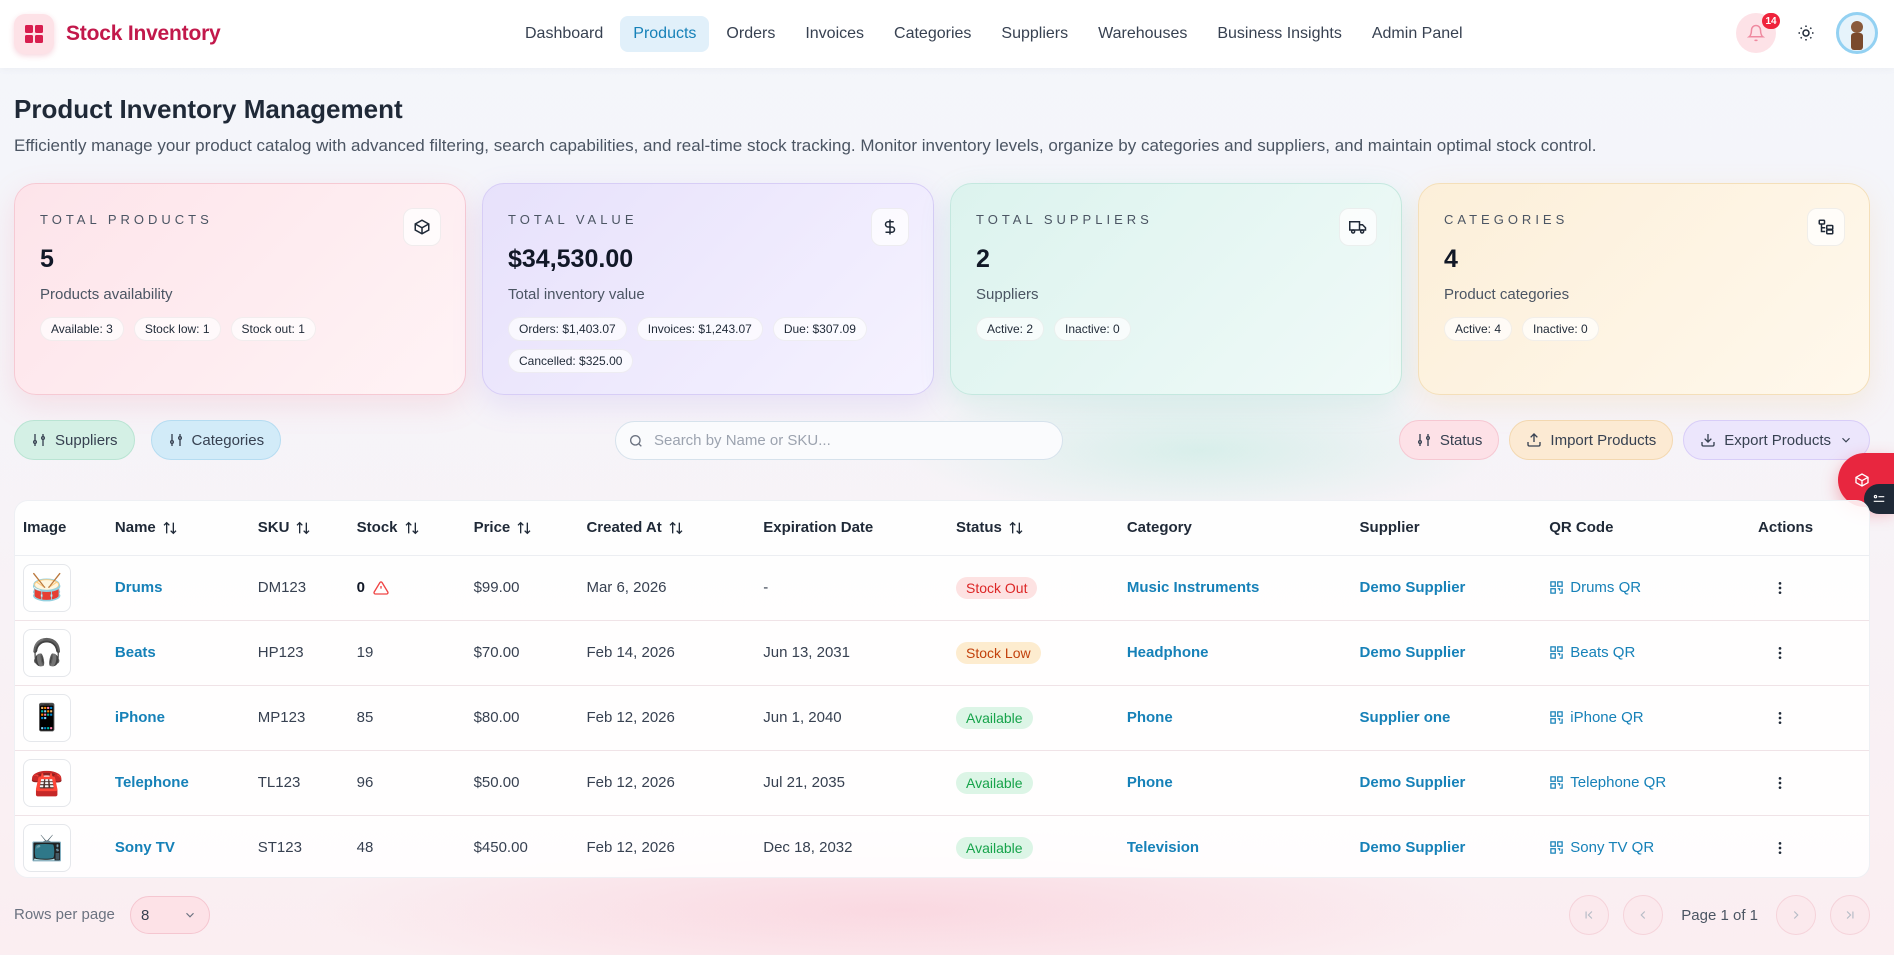 This screenshot has width=1894, height=955. I want to click on sort-sku-button: SKU, so click(307, 527).